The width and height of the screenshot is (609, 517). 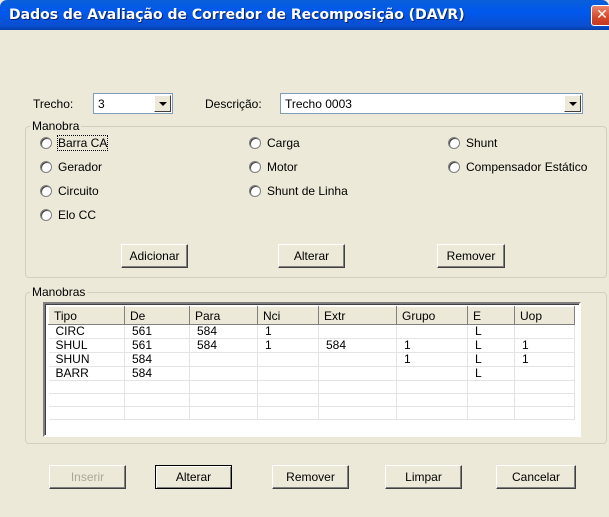 What do you see at coordinates (600, 15) in the screenshot?
I see `close-button: ✕` at bounding box center [600, 15].